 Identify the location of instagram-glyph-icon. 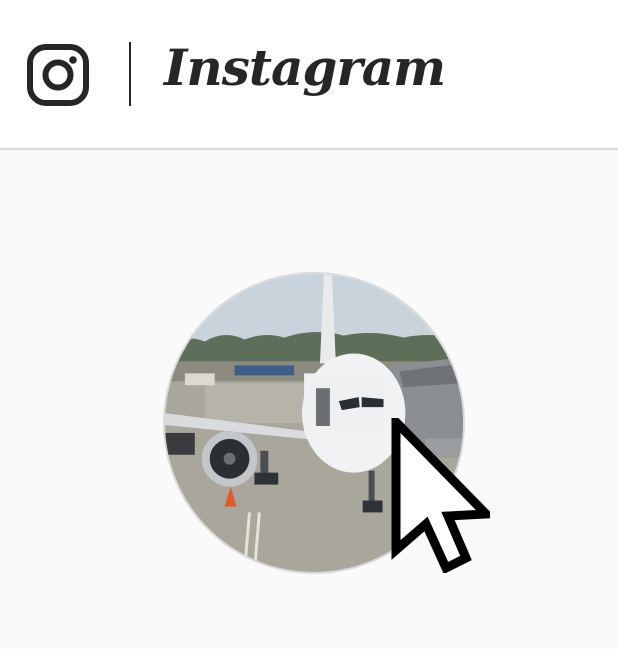
(58, 75).